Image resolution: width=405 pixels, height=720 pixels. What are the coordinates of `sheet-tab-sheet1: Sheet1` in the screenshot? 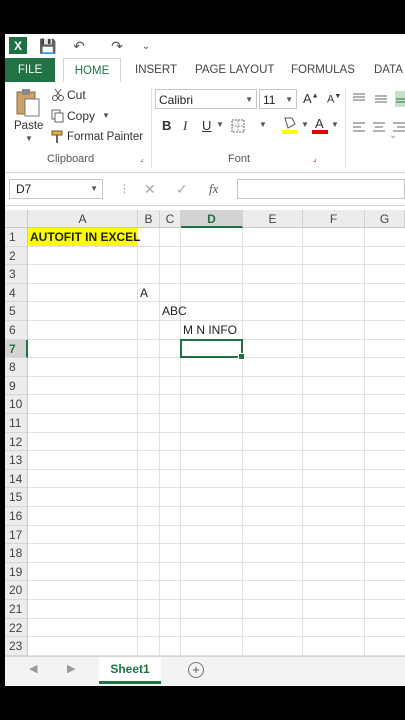 It's located at (130, 670).